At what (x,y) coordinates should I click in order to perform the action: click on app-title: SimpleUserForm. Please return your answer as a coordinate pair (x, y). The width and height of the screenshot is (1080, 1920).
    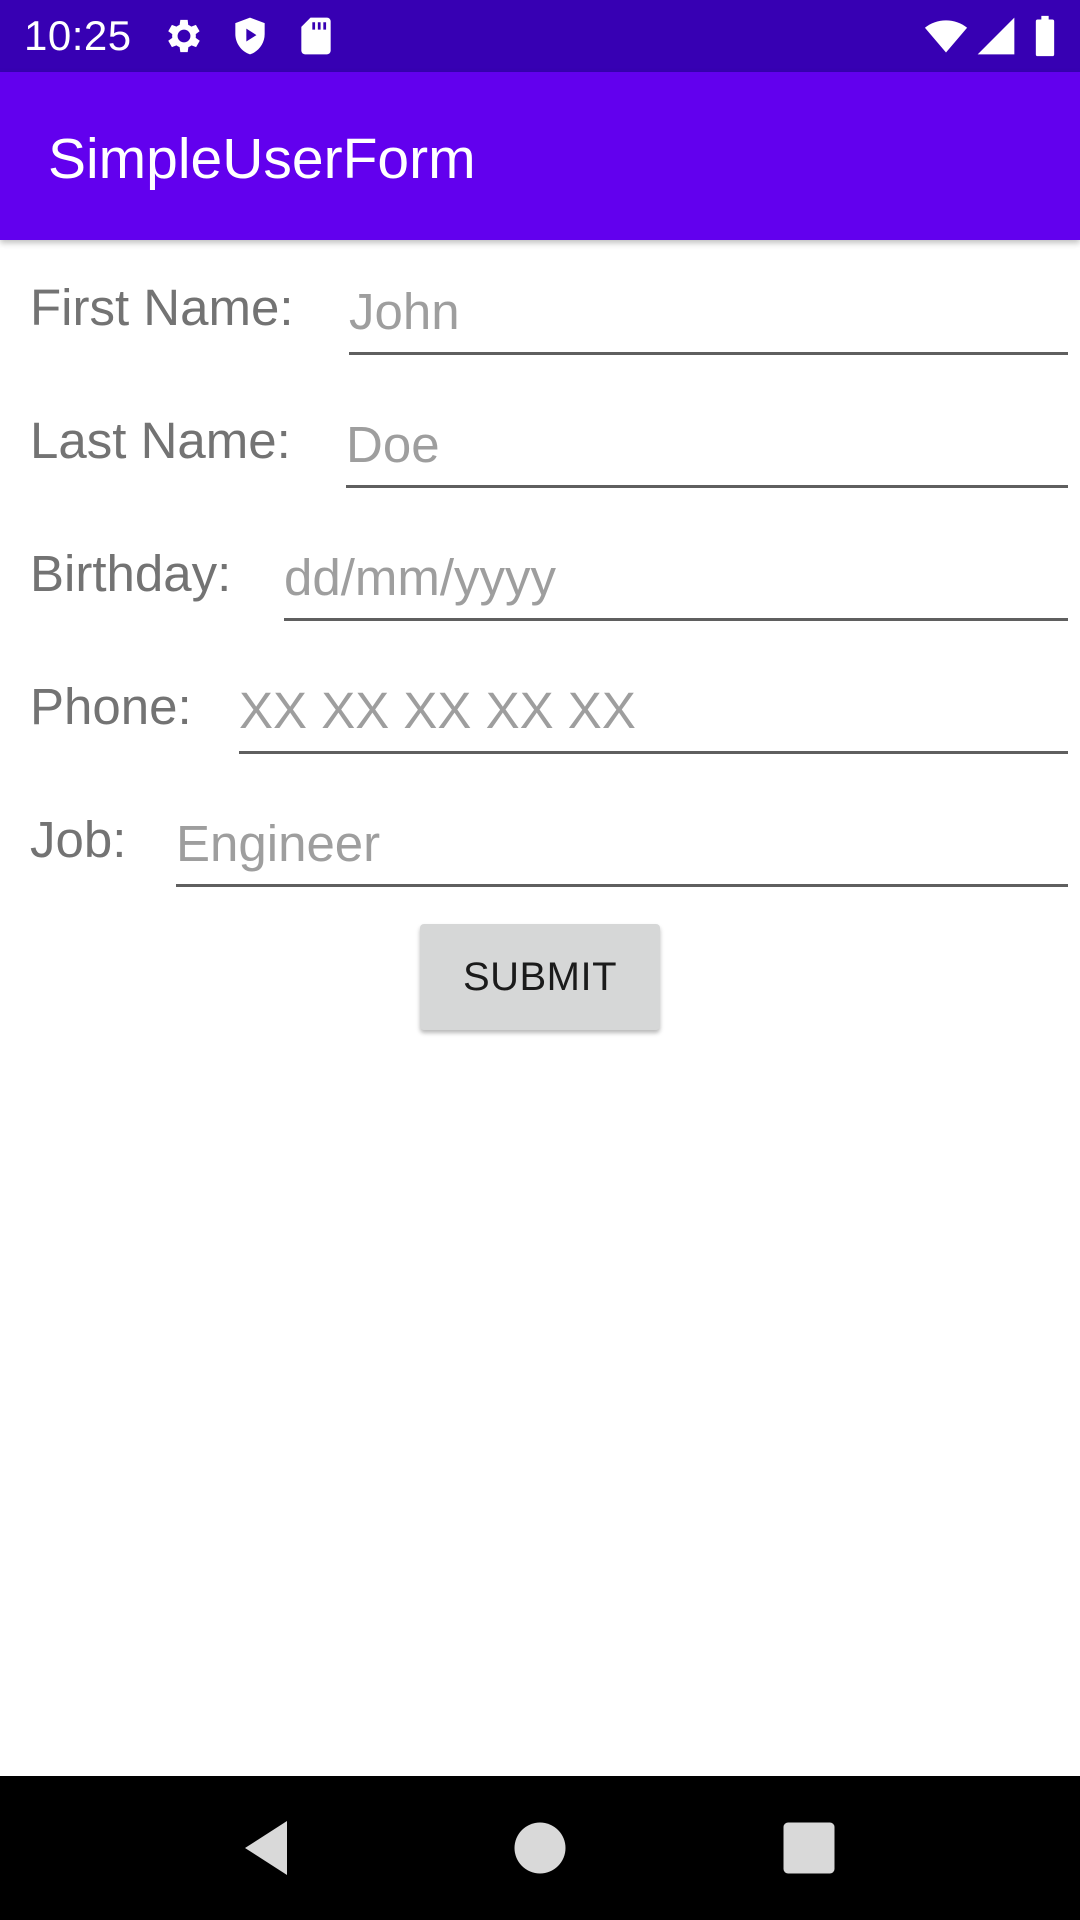
    Looking at the image, I should click on (262, 159).